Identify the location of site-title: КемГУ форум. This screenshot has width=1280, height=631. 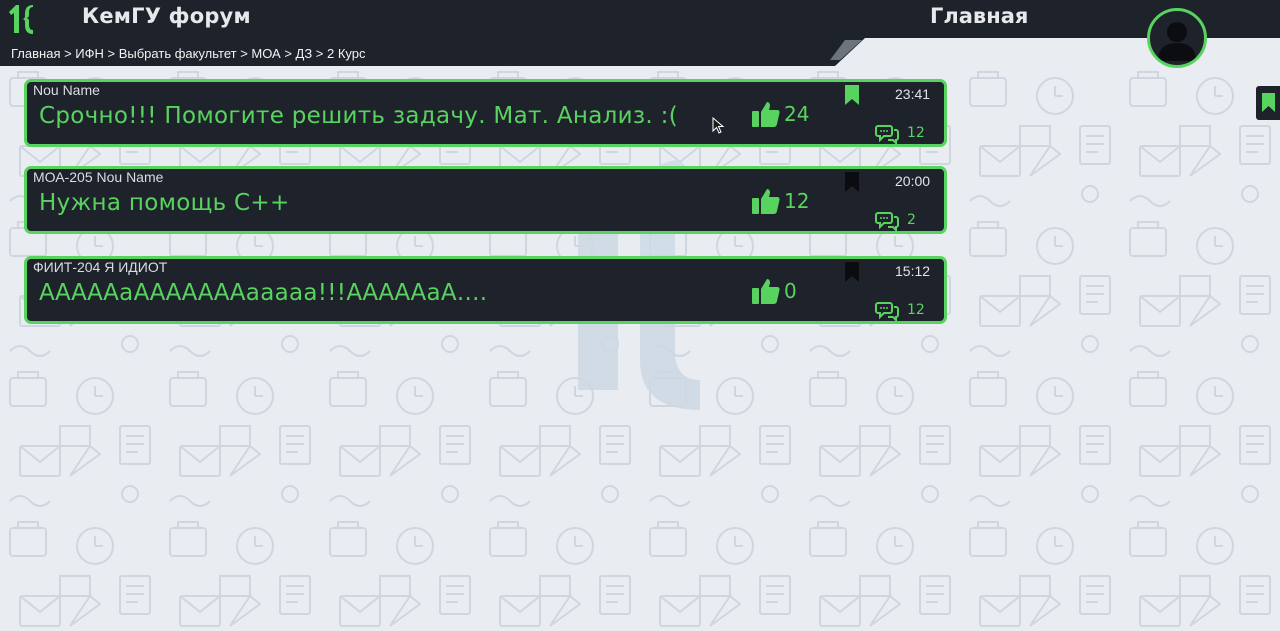
(166, 16).